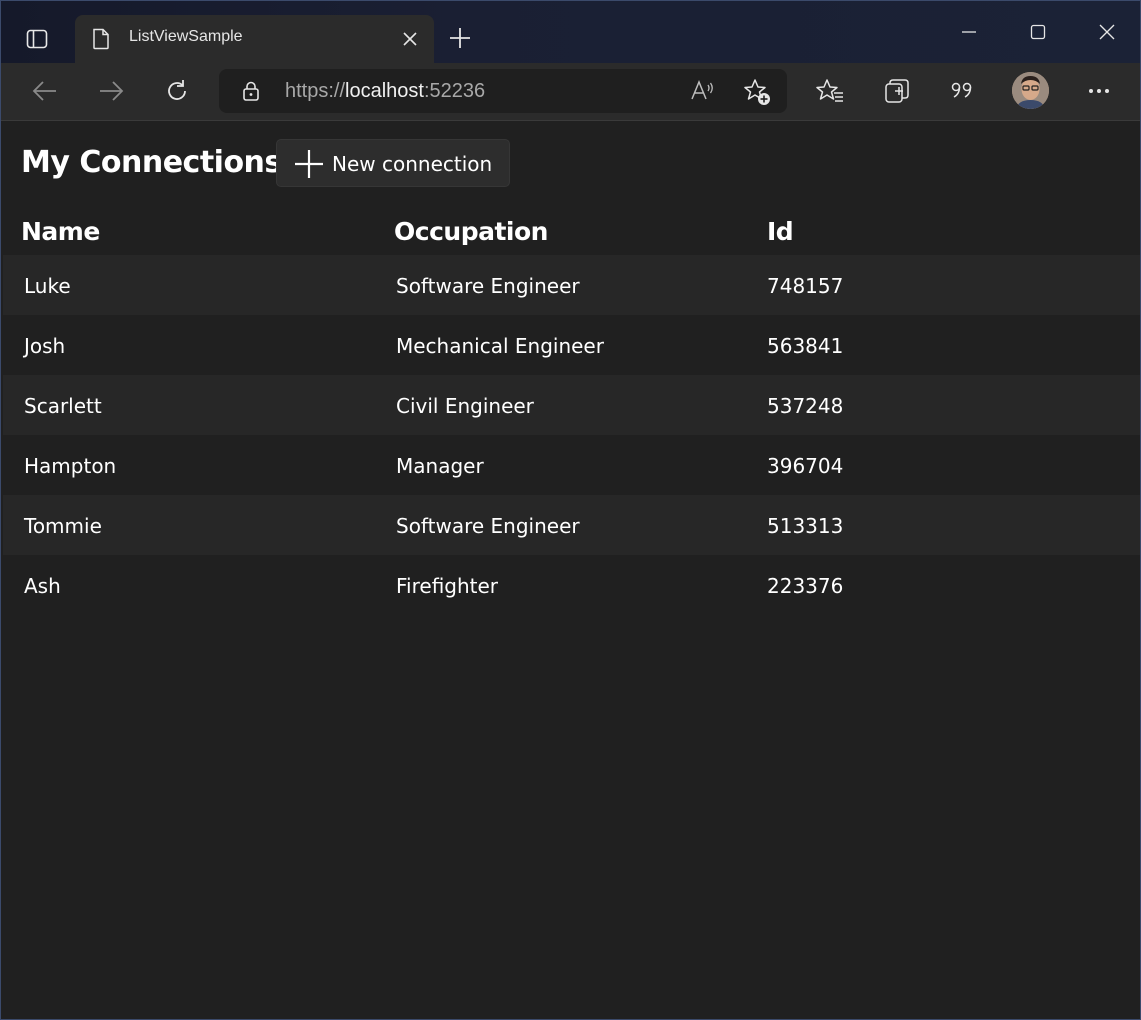 This screenshot has height=1020, width=1141. I want to click on minimize-button, so click(969, 32).